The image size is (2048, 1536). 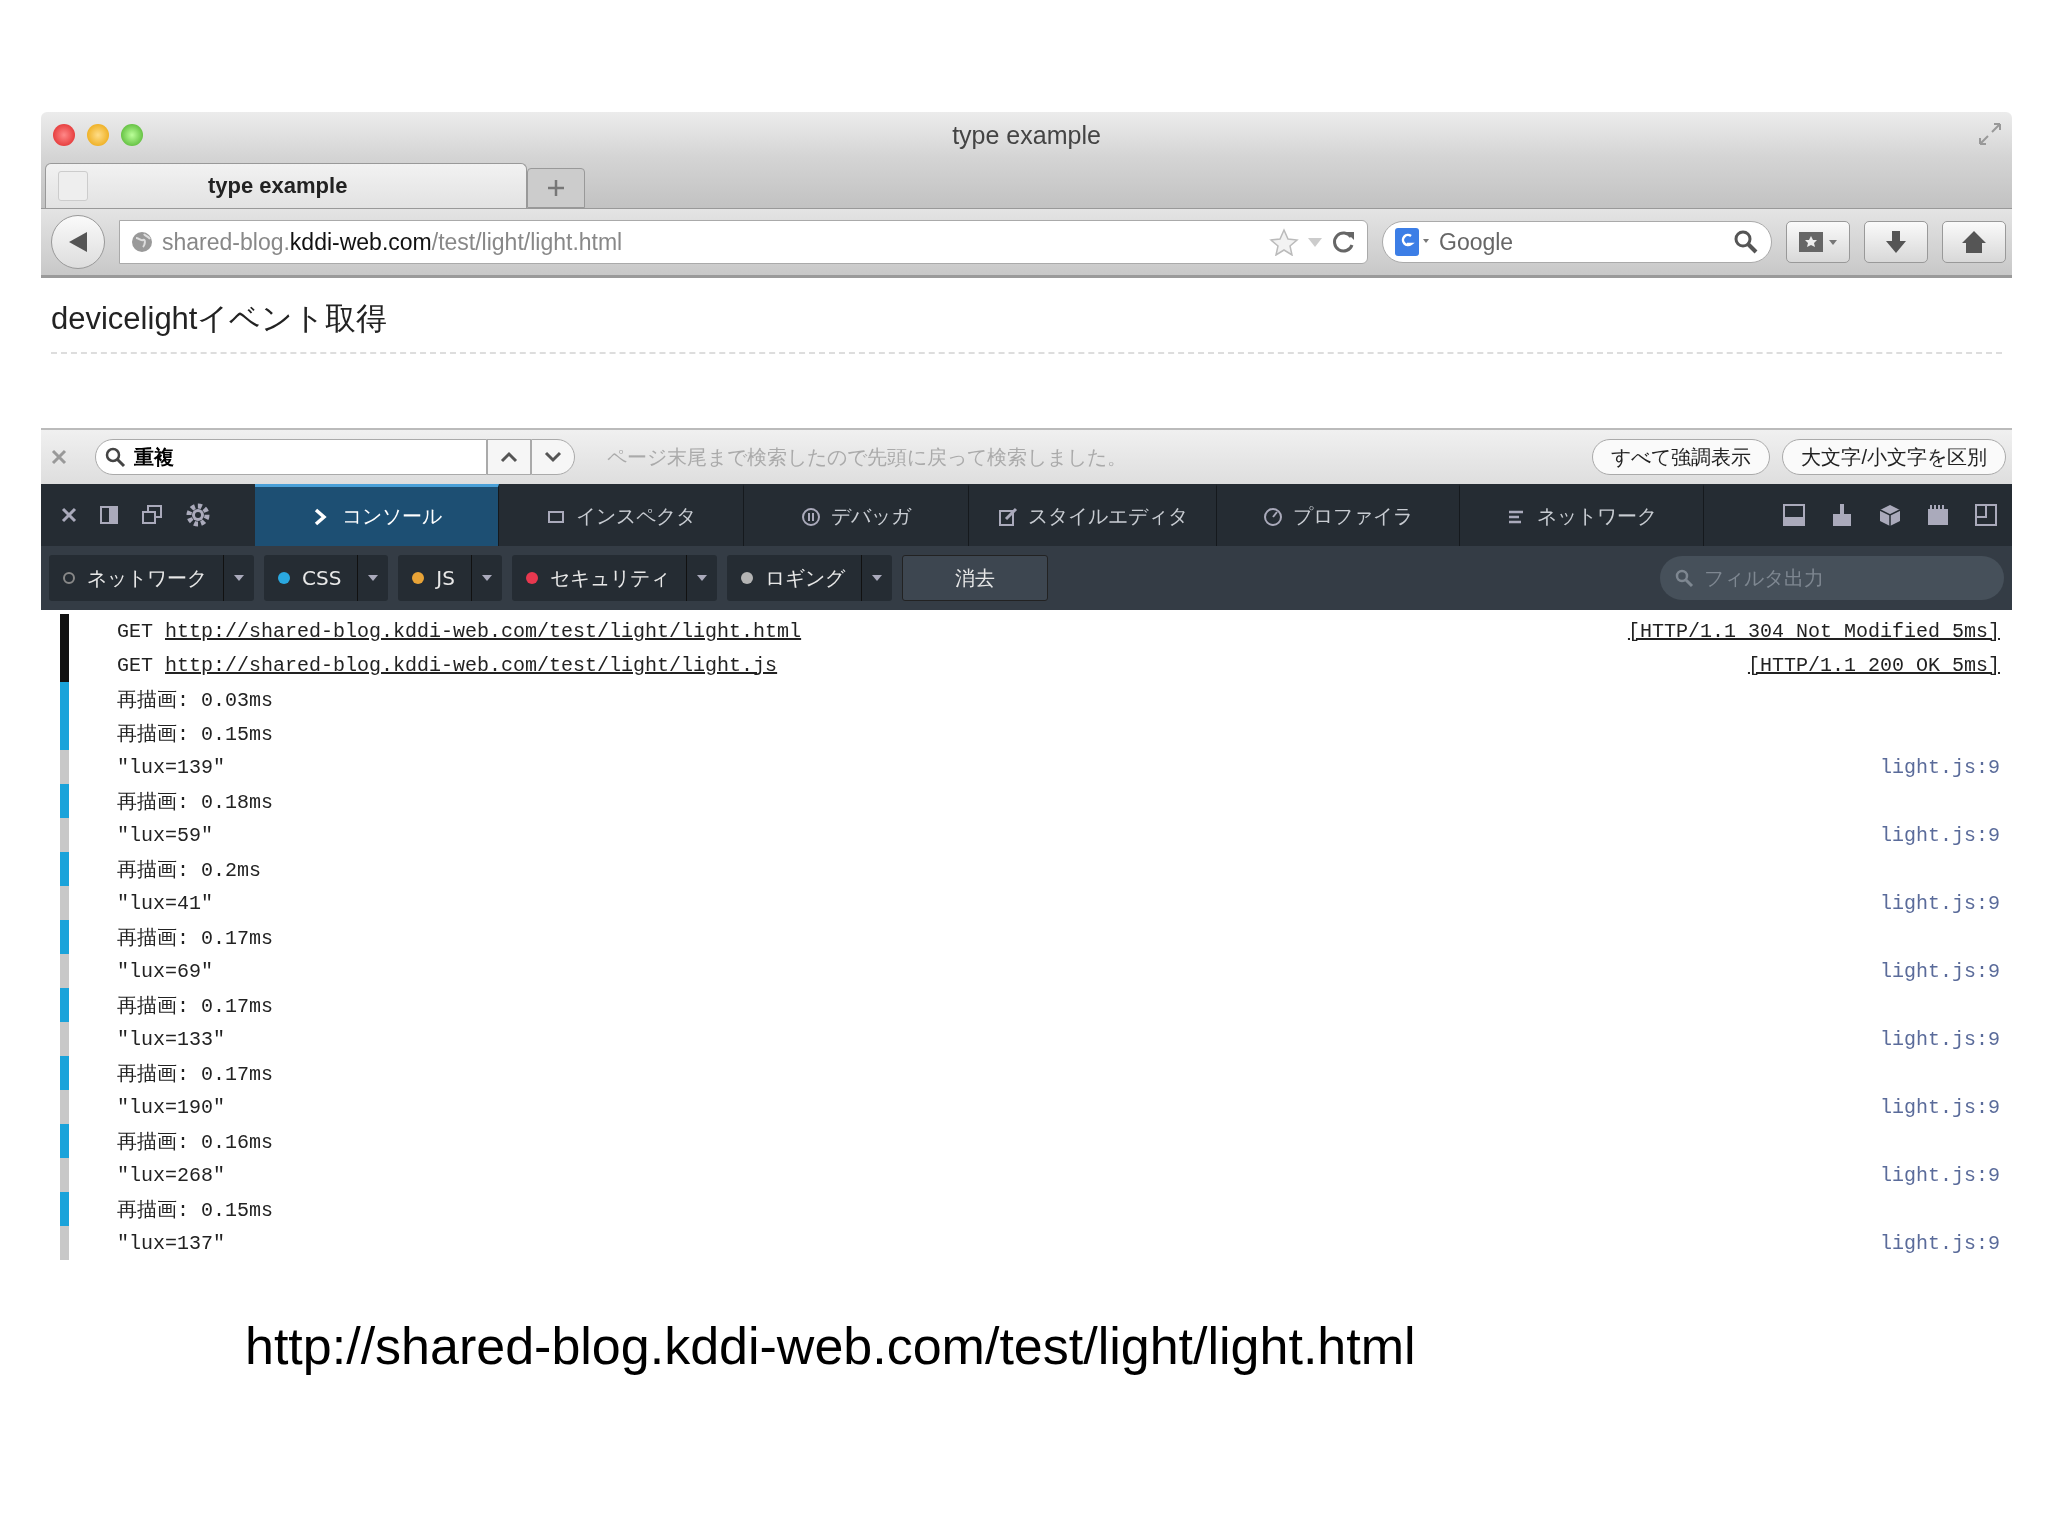 I want to click on back-button, so click(x=78, y=242).